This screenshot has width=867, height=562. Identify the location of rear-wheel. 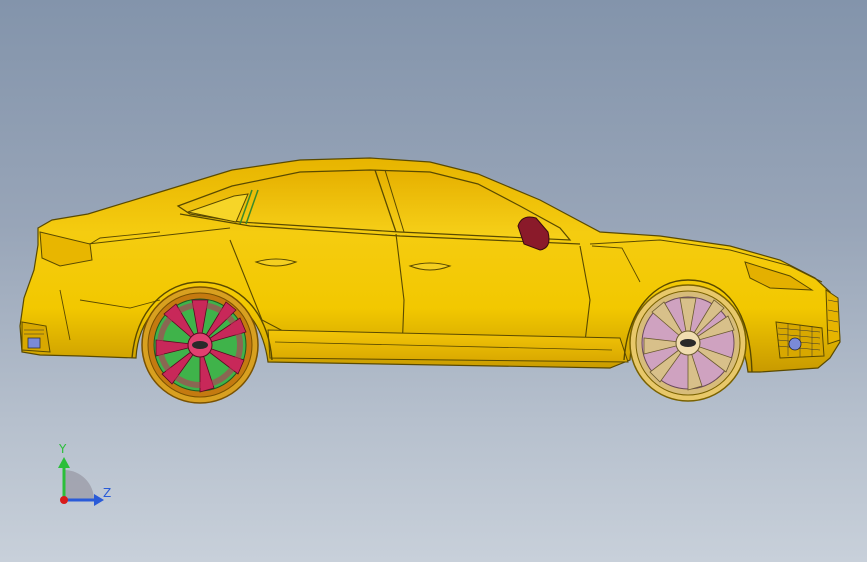
(200, 345).